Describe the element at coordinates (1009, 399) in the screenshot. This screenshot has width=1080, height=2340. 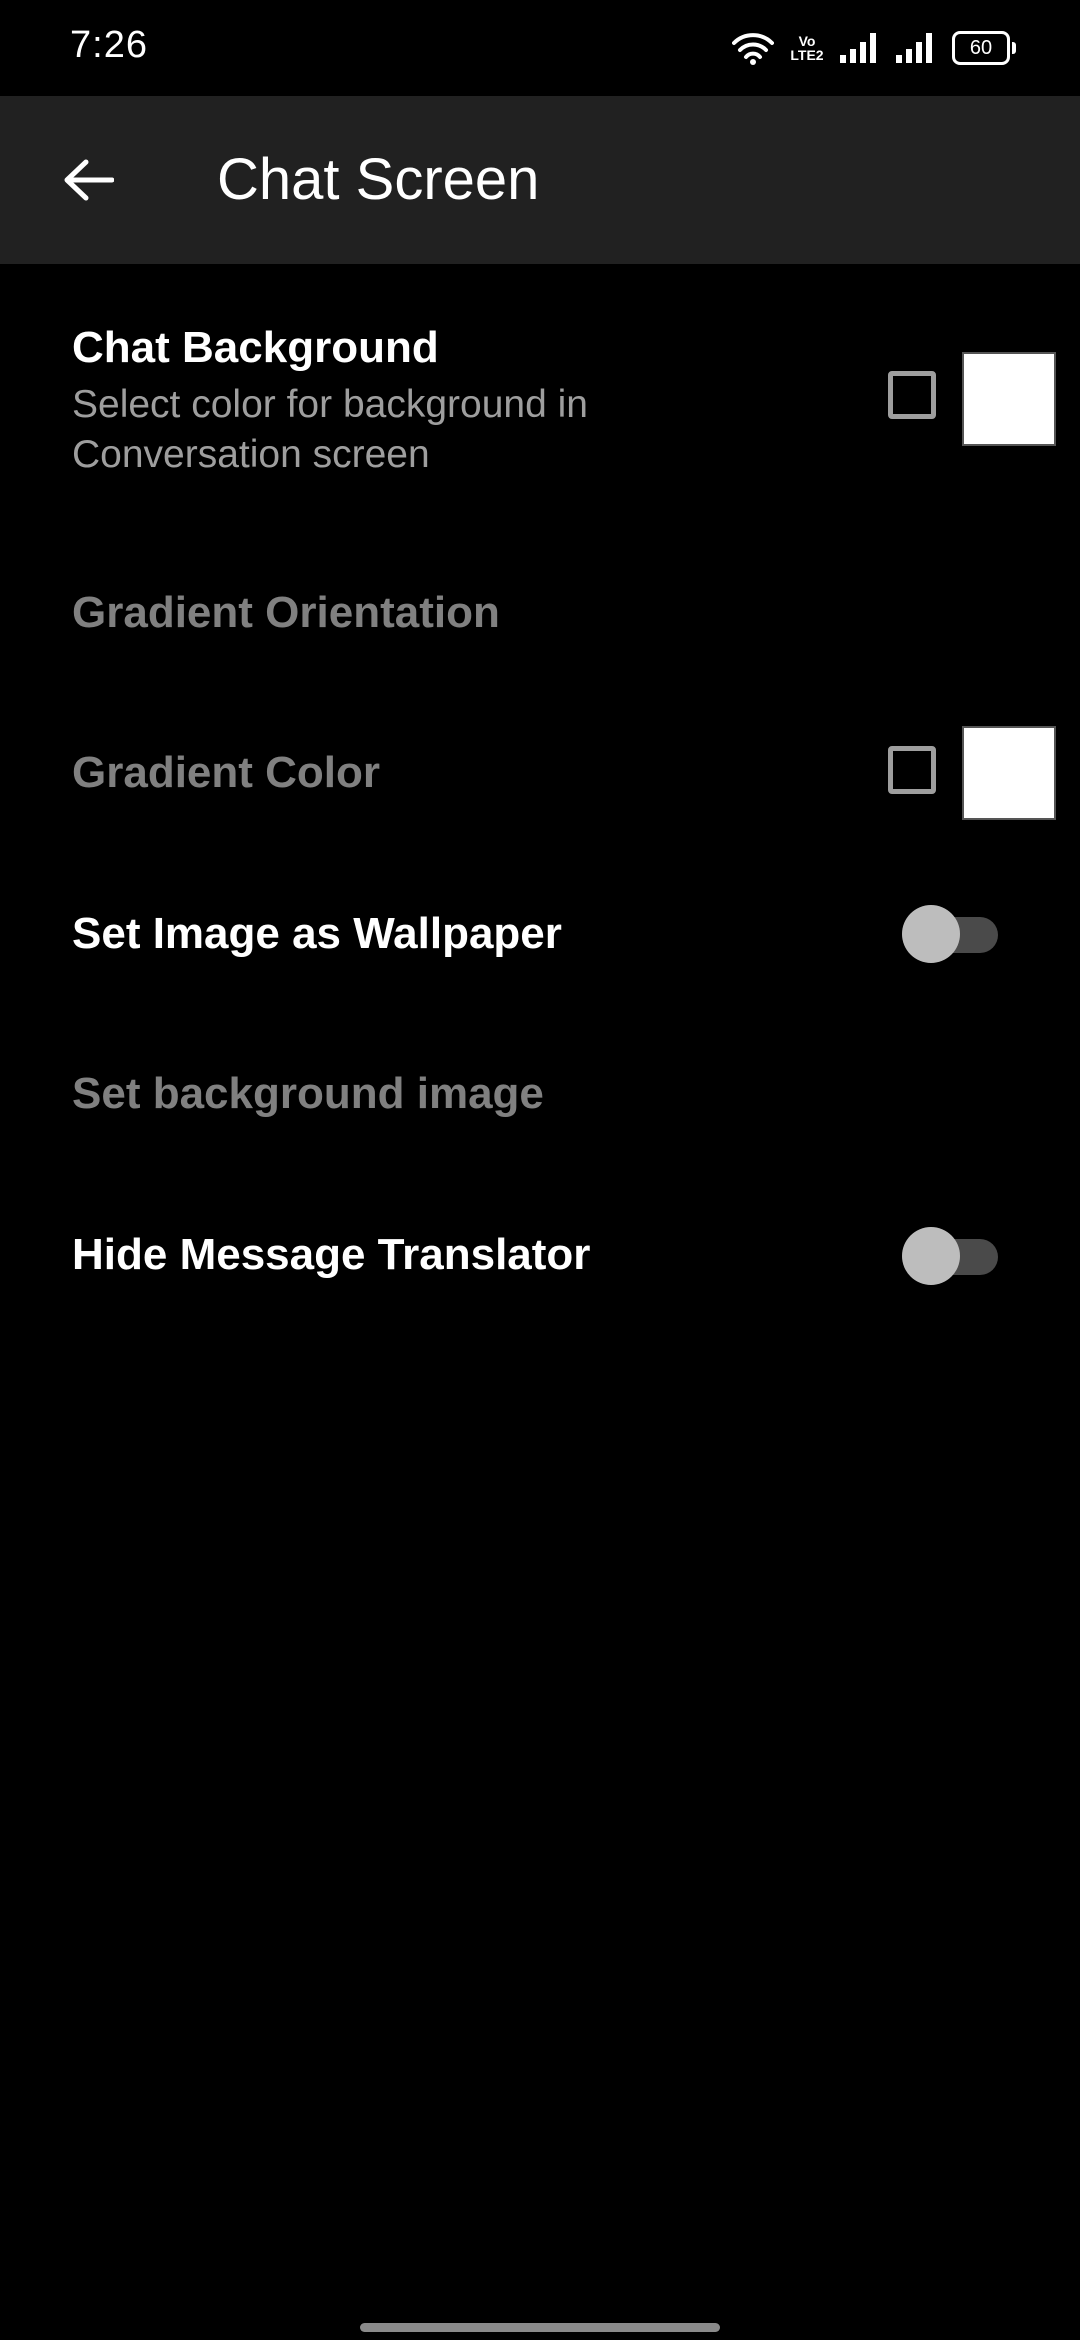
I see `chat-background-color-swatch` at that location.